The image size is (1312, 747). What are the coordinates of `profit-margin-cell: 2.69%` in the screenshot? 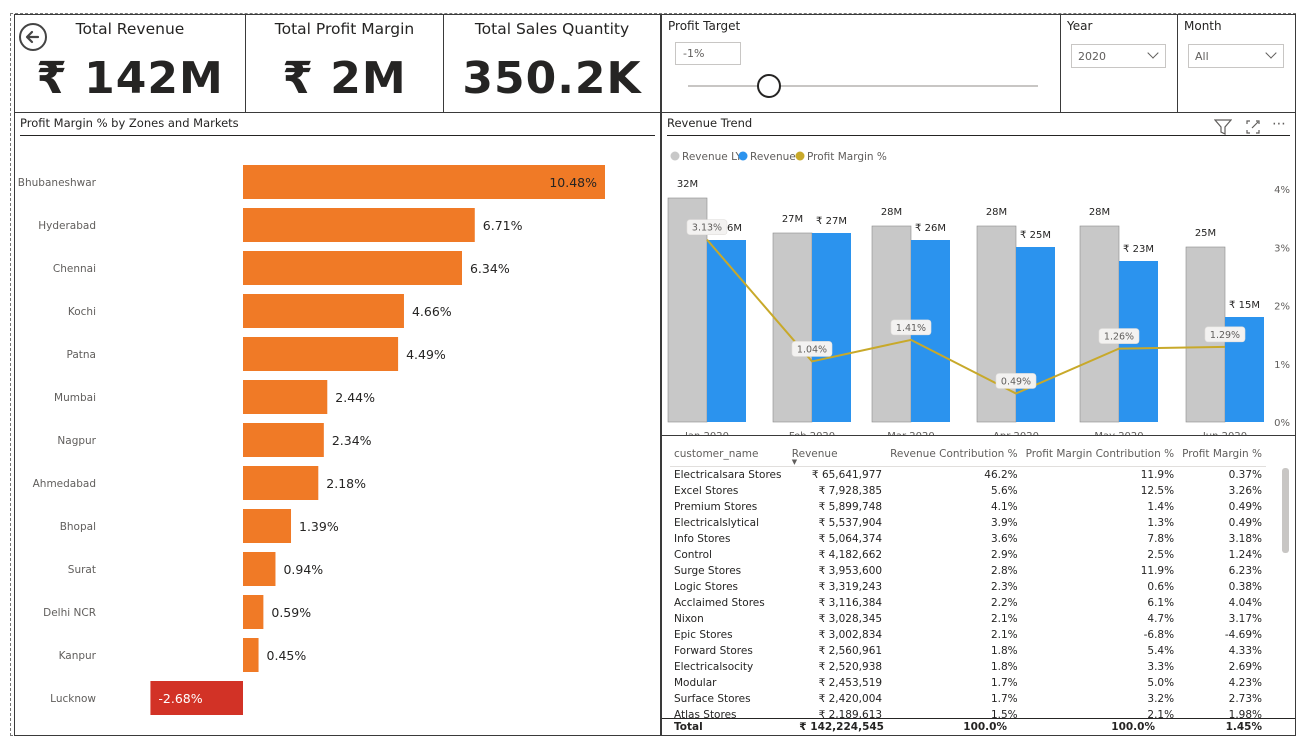 It's located at (1245, 667).